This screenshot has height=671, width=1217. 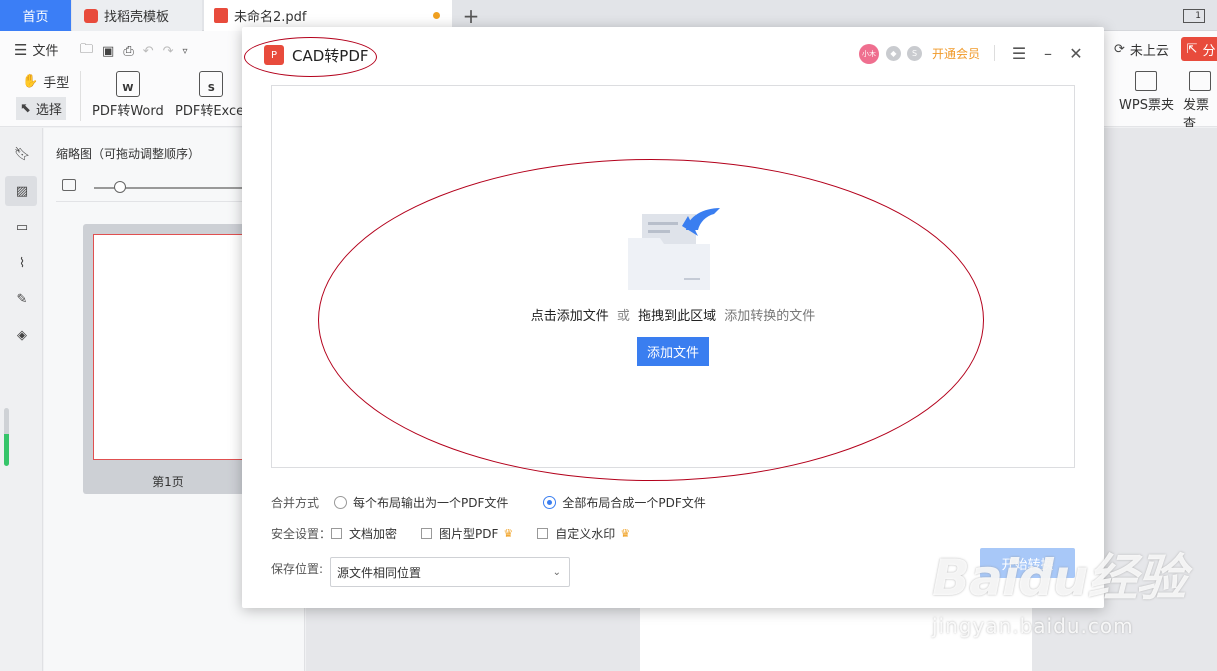 What do you see at coordinates (128, 88) in the screenshot?
I see `word-icon-letter: W` at bounding box center [128, 88].